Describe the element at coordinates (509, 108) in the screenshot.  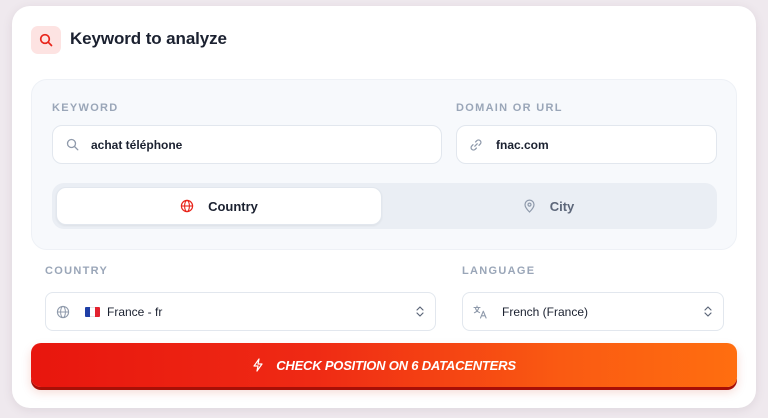
I see `domain-label: DOMAIN OR URL` at that location.